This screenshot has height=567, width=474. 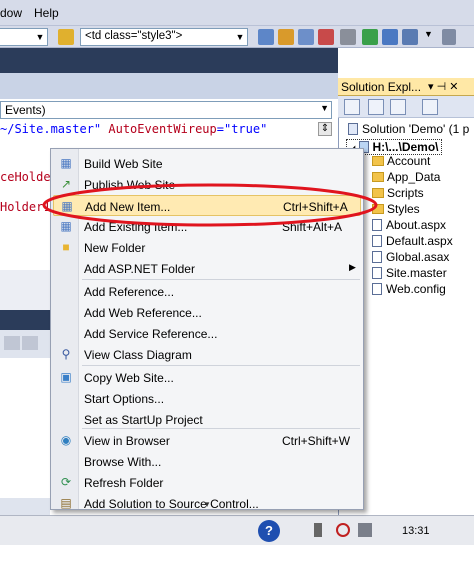 I want to click on panel-controls-icon: ▾ ⊣ ✕, so click(x=443, y=86).